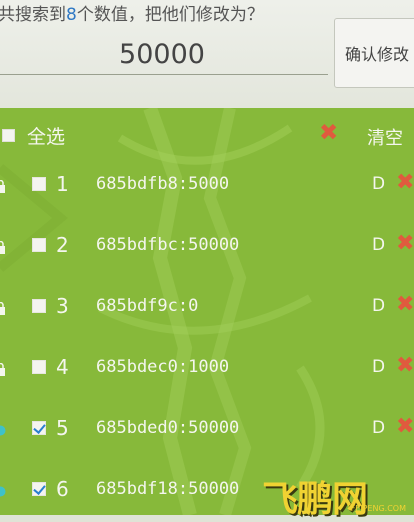 The image size is (414, 522). What do you see at coordinates (170, 15) in the screenshot?
I see `prompt-suffix: 个数值，把他们修改为？` at bounding box center [170, 15].